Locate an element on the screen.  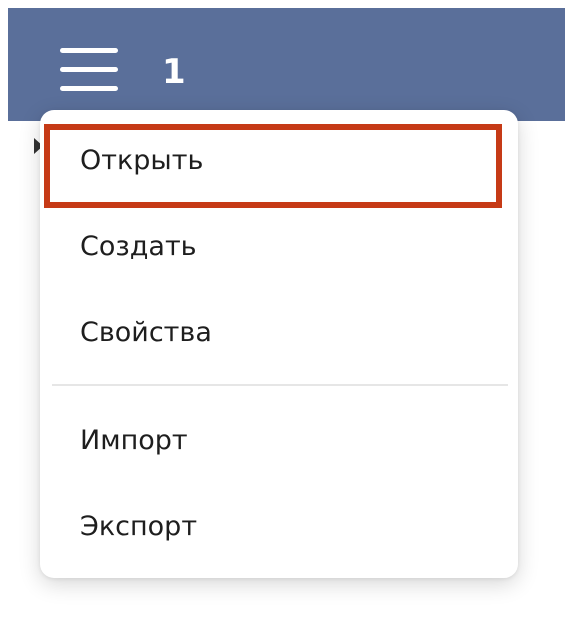
menu-item-import: Импорт is located at coordinates (279, 441).